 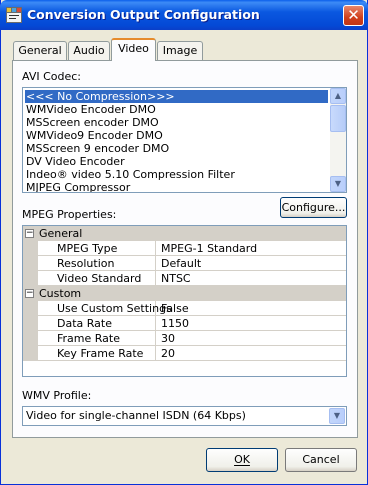 I want to click on property-value: 1150, so click(x=251, y=323).